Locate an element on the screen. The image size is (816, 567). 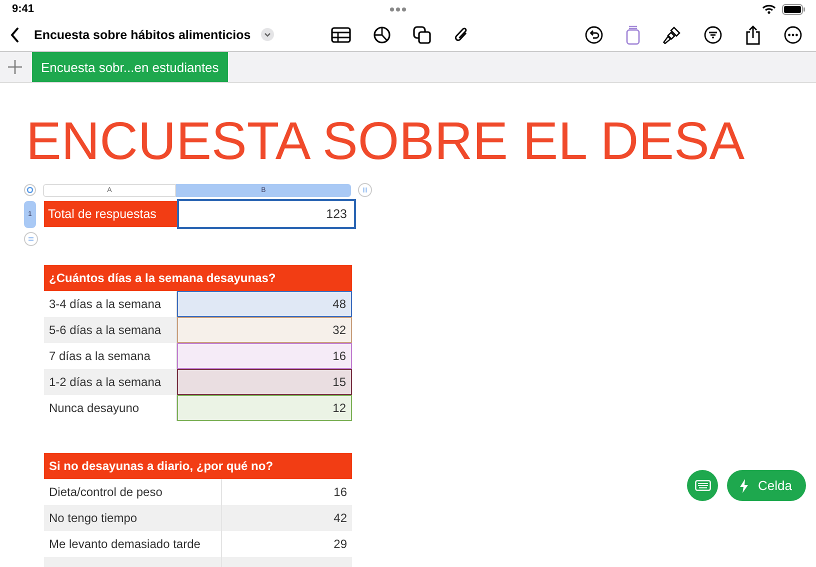
table-cell-text: 42 is located at coordinates (340, 518).